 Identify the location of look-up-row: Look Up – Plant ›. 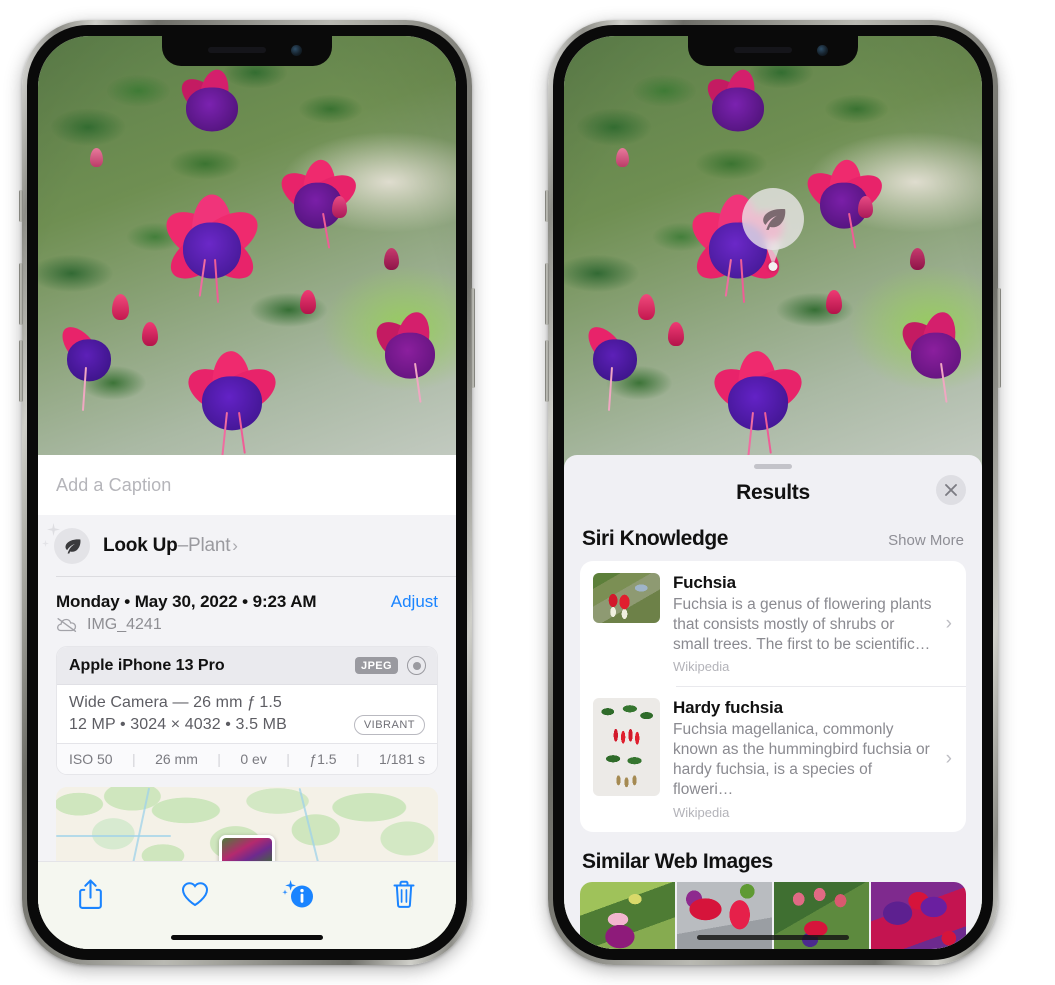
(247, 546).